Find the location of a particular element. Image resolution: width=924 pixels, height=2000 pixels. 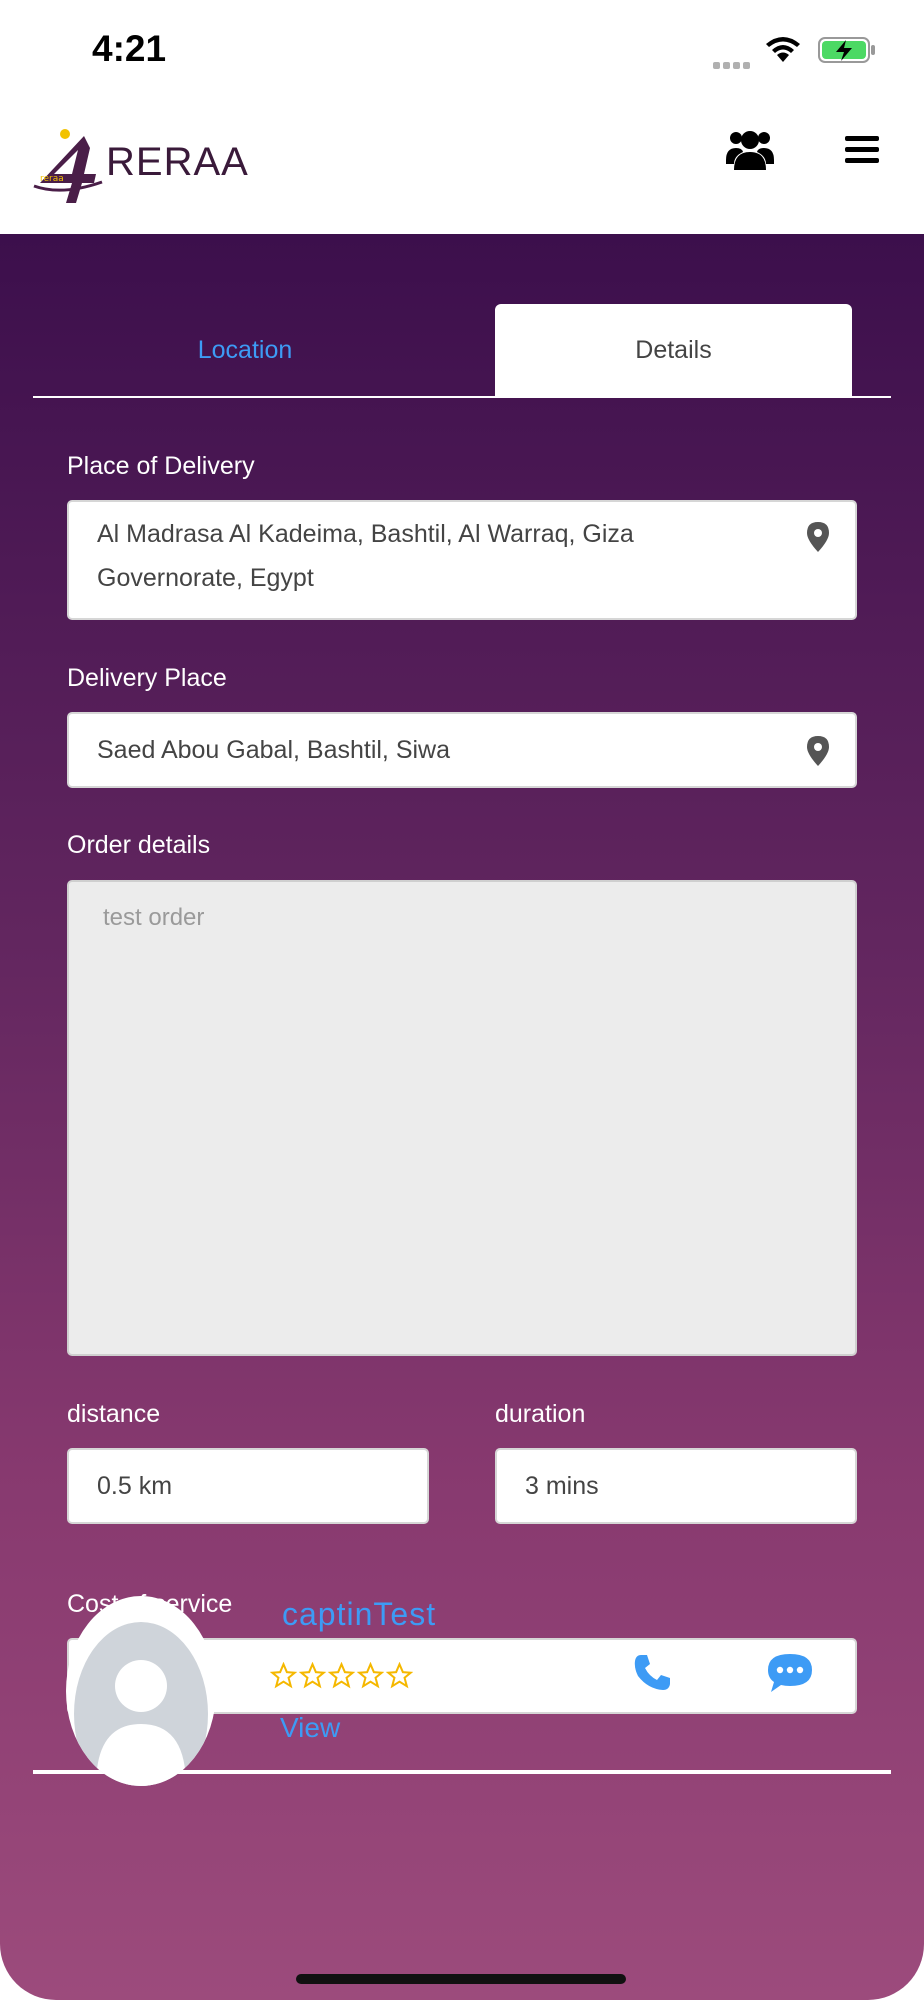

view-profile-link: View is located at coordinates (310, 1728).